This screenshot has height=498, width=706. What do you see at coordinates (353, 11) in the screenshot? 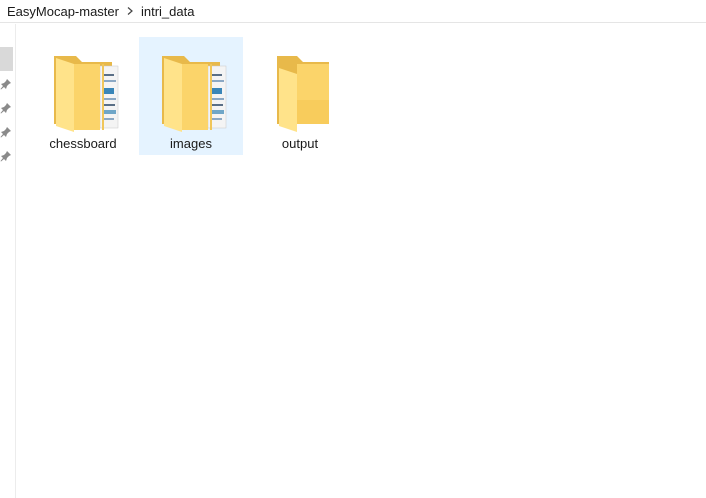
I see `breadcrumb: EasyMocap-master intri_data` at bounding box center [353, 11].